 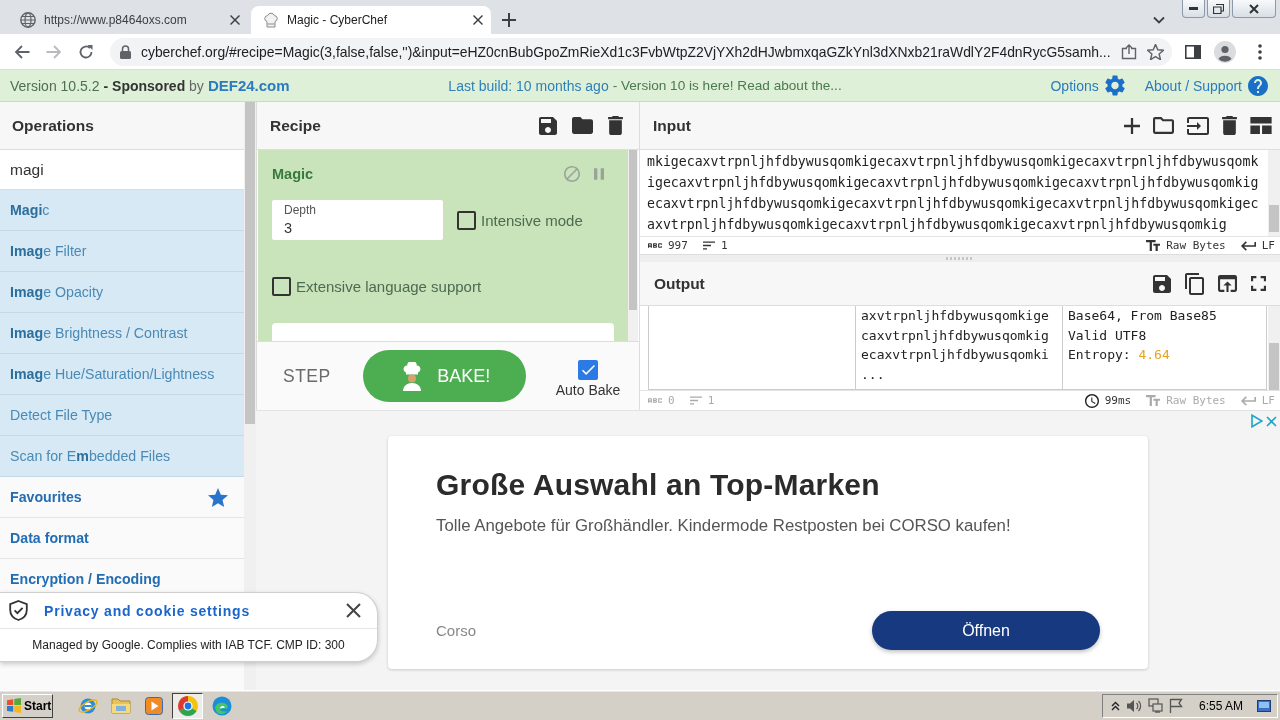 I want to click on operation-item: Scan for Embedded Files, so click(x=122, y=456).